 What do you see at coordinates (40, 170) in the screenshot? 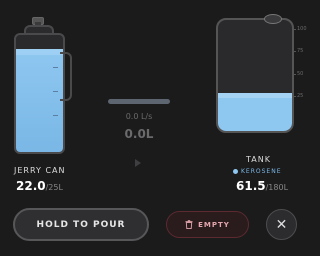
I see `jerry-can-label: JERRY CAN` at bounding box center [40, 170].